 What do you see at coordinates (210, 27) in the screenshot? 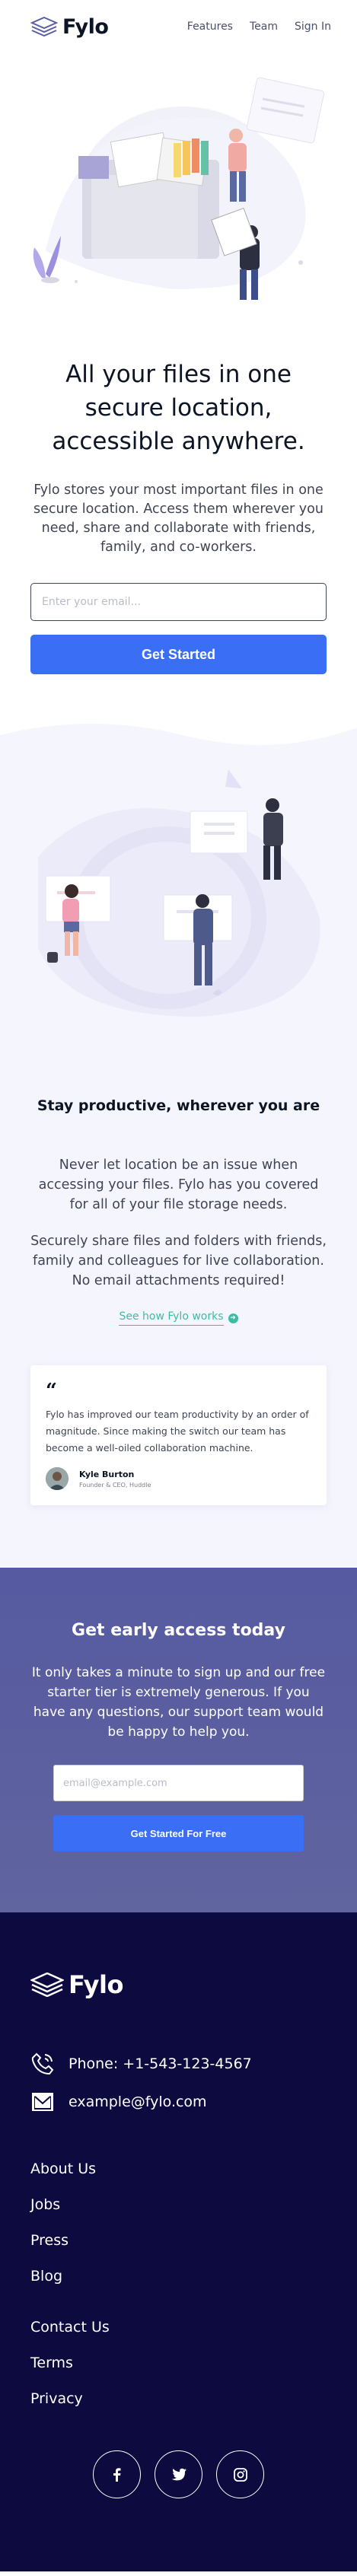
I see `nav-link-features: Features` at bounding box center [210, 27].